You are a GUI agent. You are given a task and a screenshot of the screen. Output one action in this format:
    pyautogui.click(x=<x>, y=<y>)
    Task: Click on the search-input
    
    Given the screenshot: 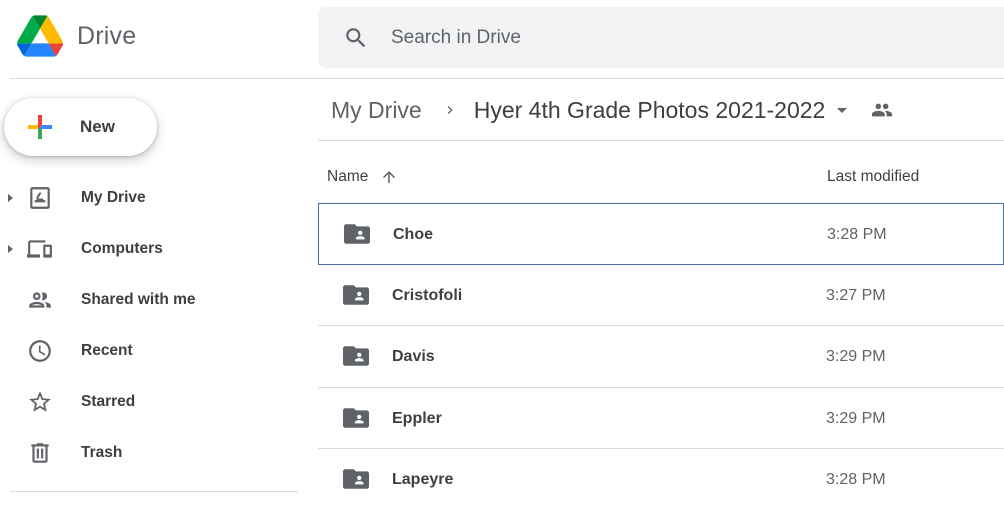 What is the action you would take?
    pyautogui.click(x=641, y=37)
    